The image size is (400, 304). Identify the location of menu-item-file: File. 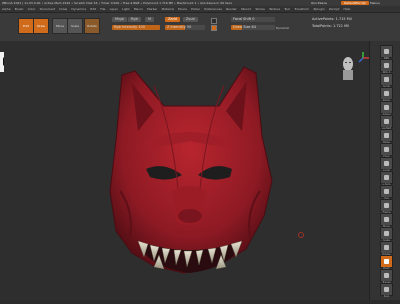
(102, 9).